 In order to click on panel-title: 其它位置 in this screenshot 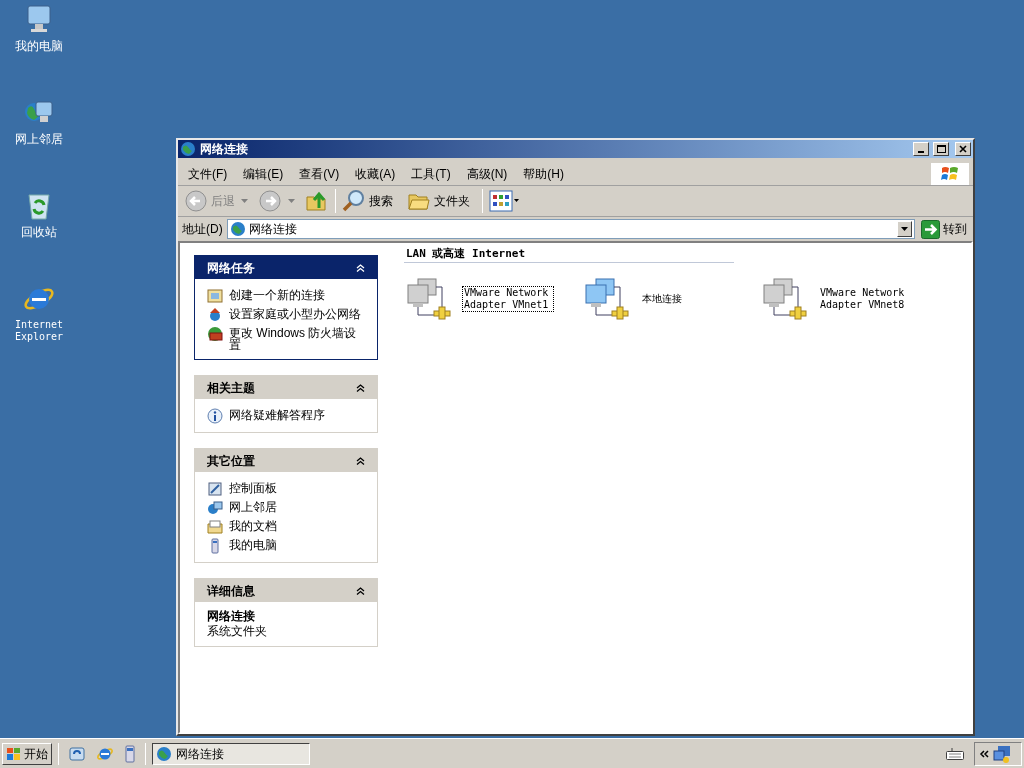, I will do `click(231, 461)`.